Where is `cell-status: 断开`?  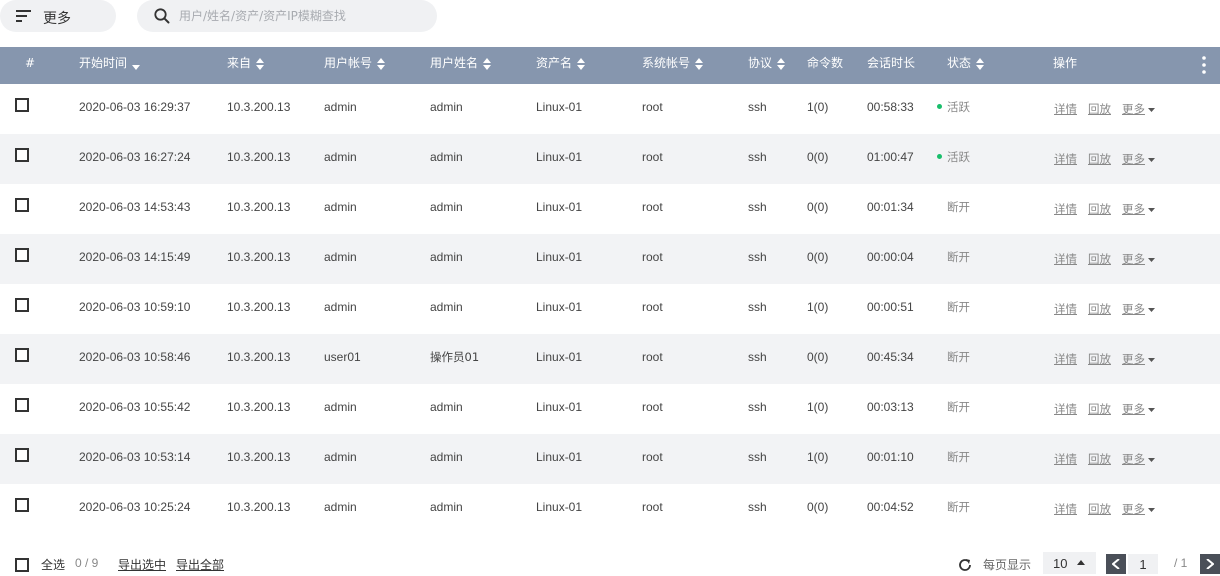 cell-status: 断开 is located at coordinates (958, 459).